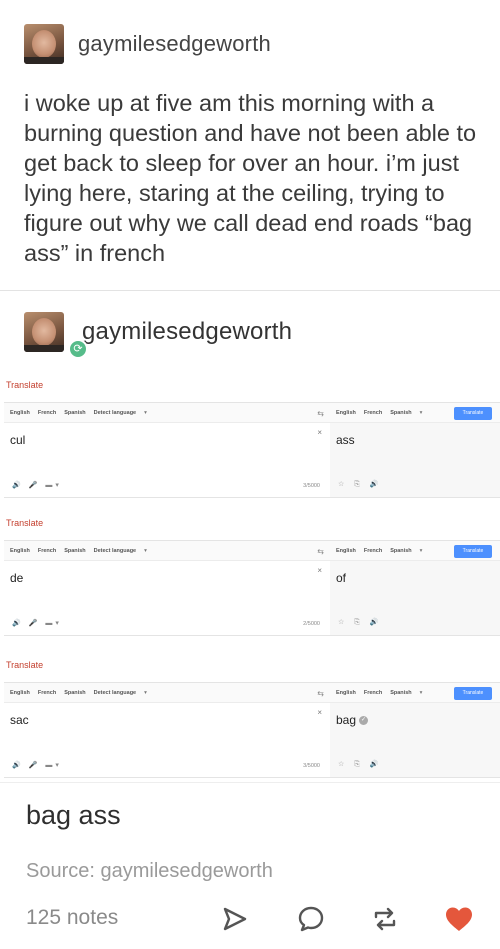 The image size is (500, 949). Describe the element at coordinates (16, 578) in the screenshot. I see `source-text-input: de` at that location.